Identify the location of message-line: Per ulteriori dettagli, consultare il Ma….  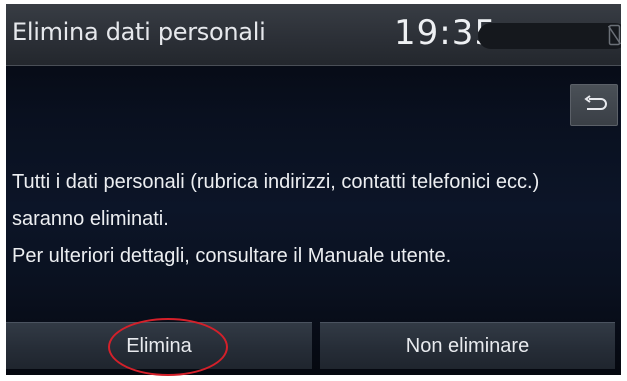
(232, 256).